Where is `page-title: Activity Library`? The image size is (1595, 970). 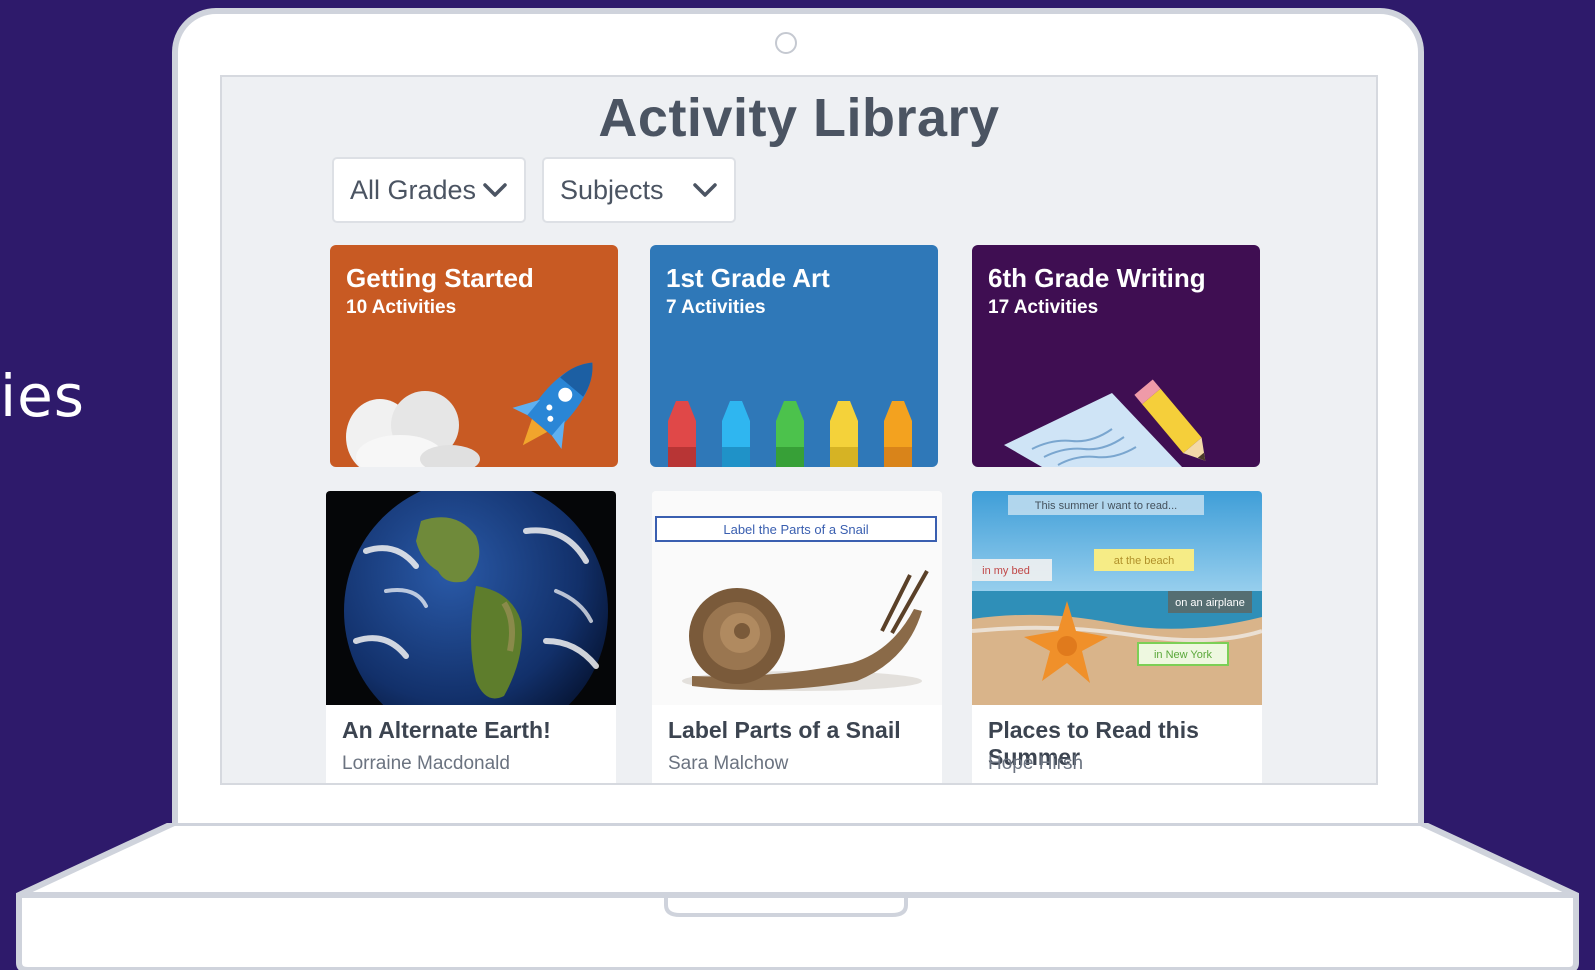 page-title: Activity Library is located at coordinates (799, 118).